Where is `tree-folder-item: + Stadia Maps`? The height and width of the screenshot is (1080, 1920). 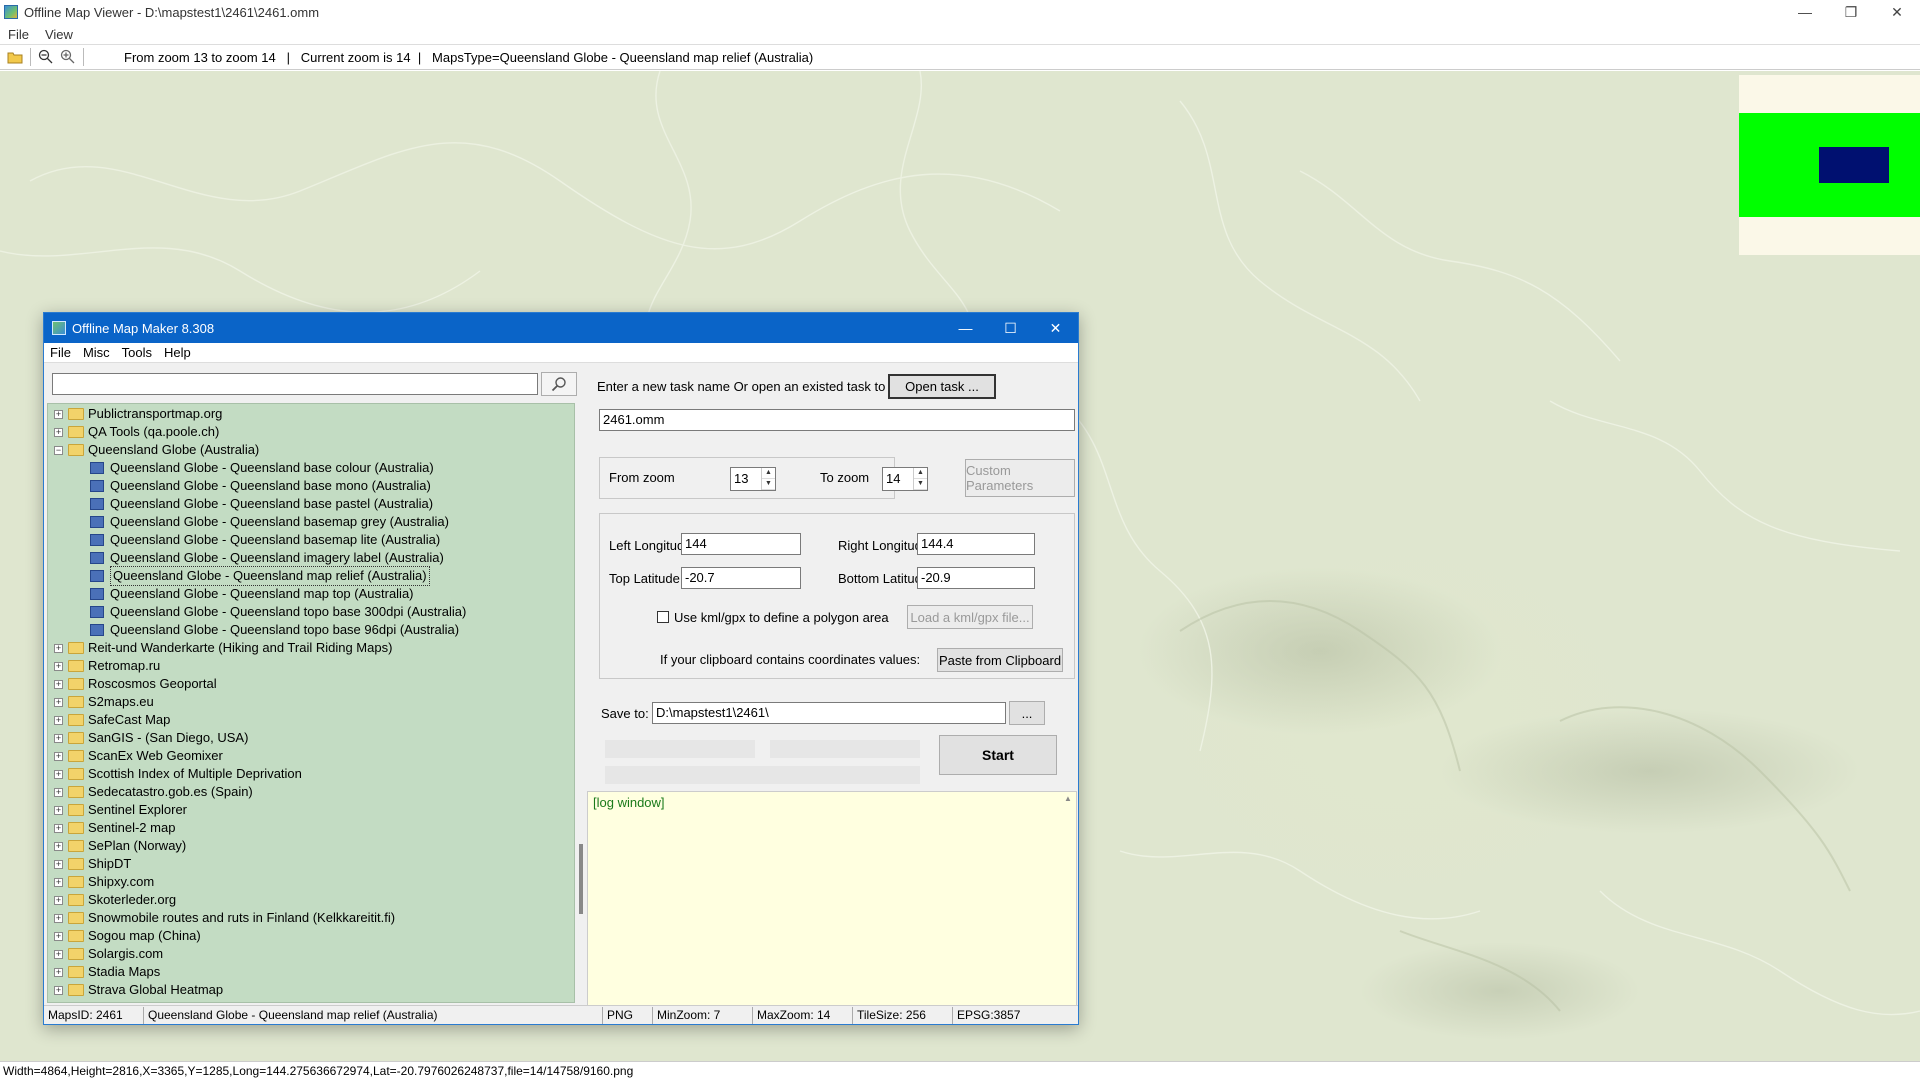 tree-folder-item: + Stadia Maps is located at coordinates (311, 972).